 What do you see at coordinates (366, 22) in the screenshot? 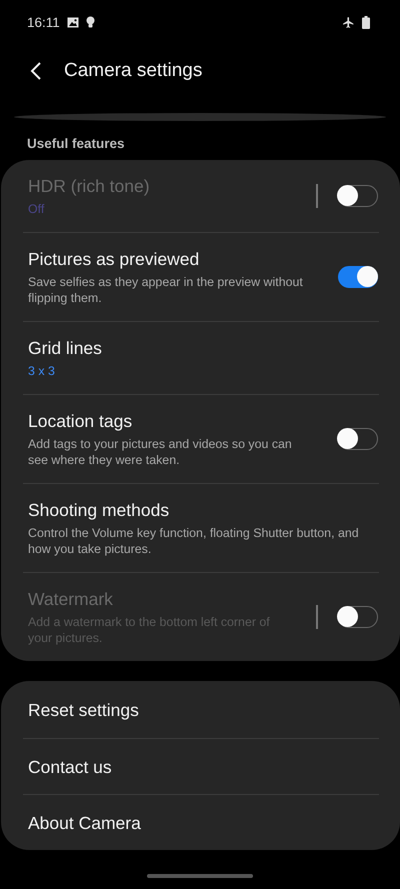
I see `battery-icon` at bounding box center [366, 22].